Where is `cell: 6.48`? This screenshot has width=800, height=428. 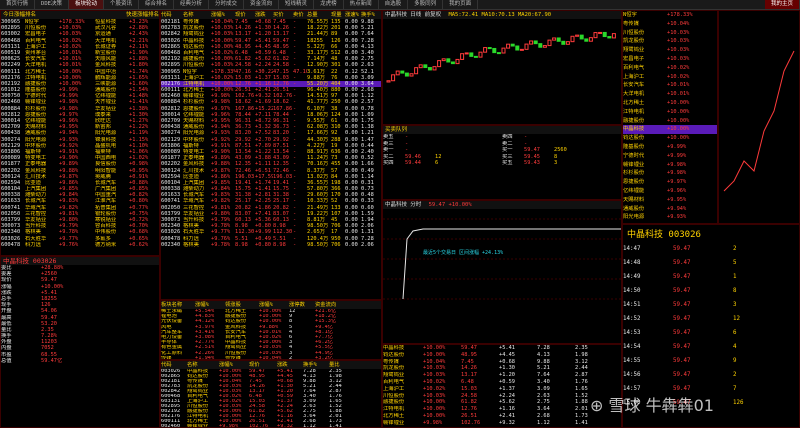 cell: 6.48 is located at coordinates (467, 381).